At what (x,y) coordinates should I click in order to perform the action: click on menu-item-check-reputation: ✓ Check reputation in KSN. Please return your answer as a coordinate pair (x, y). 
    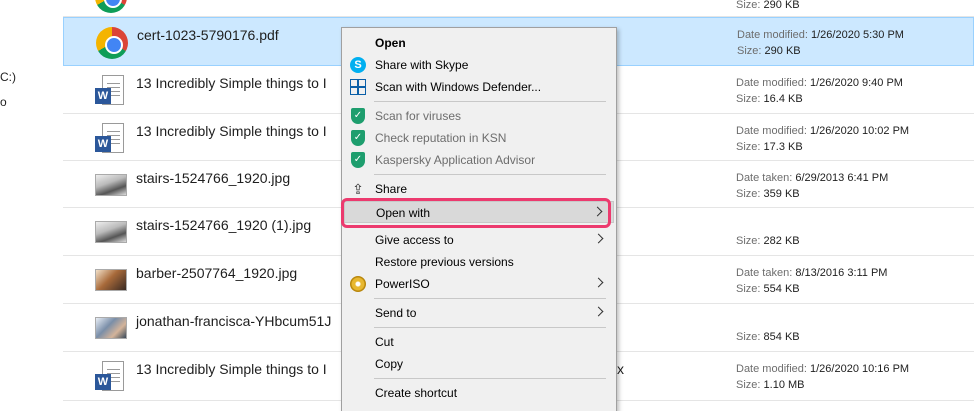
    Looking at the image, I should click on (479, 138).